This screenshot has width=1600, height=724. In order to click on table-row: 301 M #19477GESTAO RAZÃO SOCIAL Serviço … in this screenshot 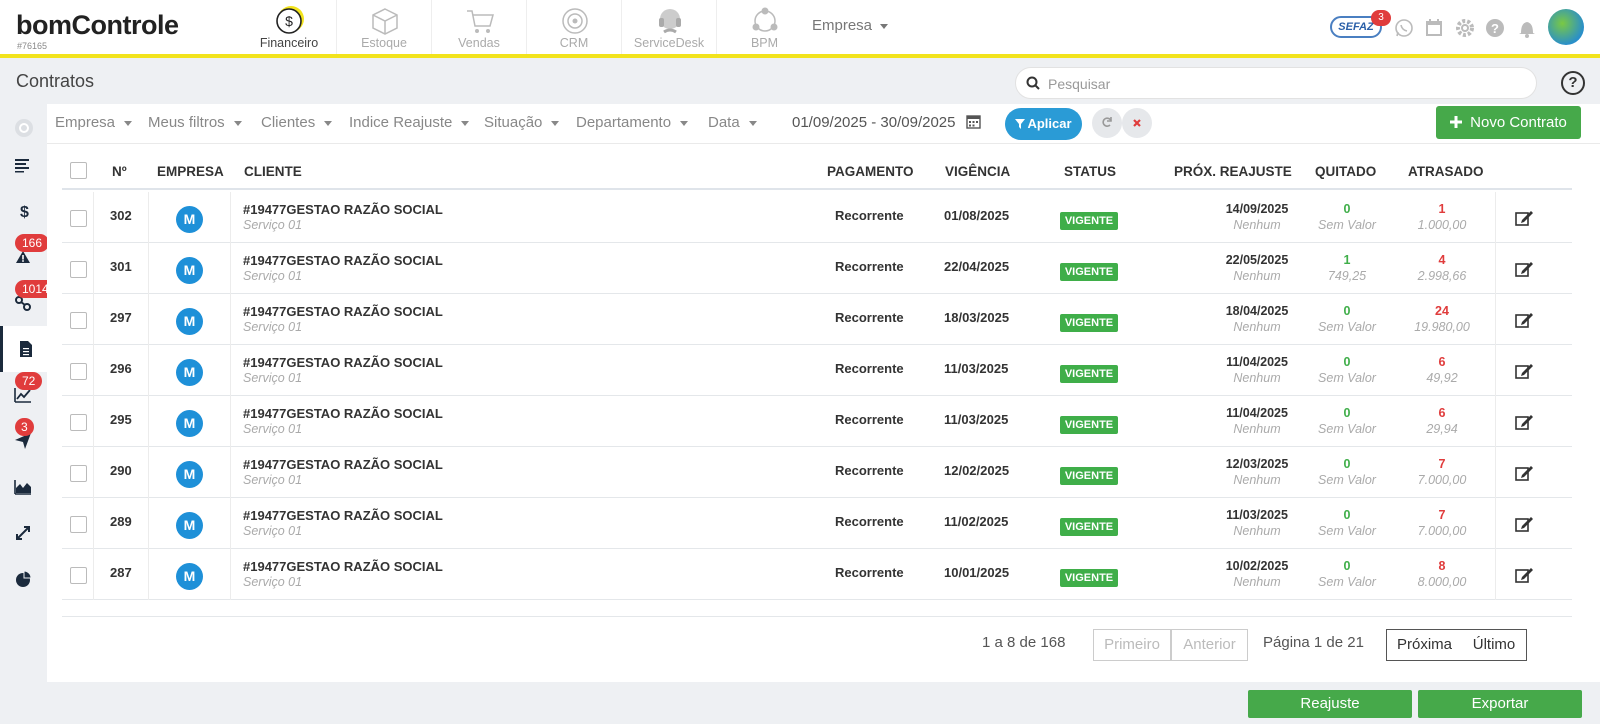, I will do `click(817, 268)`.